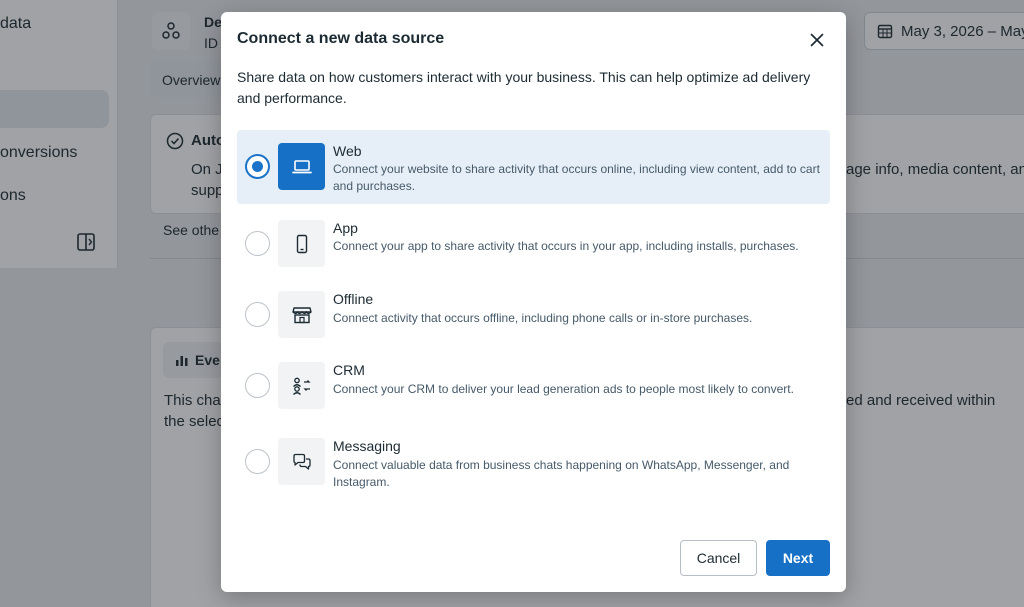  What do you see at coordinates (301, 243) in the screenshot?
I see `mobile-phone-icon` at bounding box center [301, 243].